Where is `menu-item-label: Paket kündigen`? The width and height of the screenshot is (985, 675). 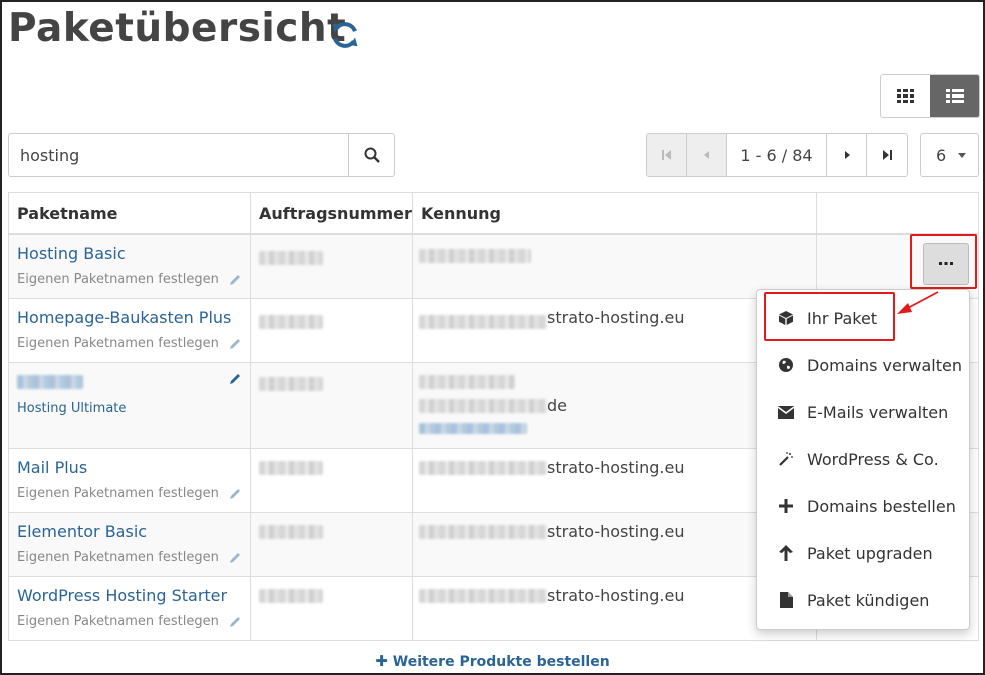
menu-item-label: Paket kündigen is located at coordinates (868, 600).